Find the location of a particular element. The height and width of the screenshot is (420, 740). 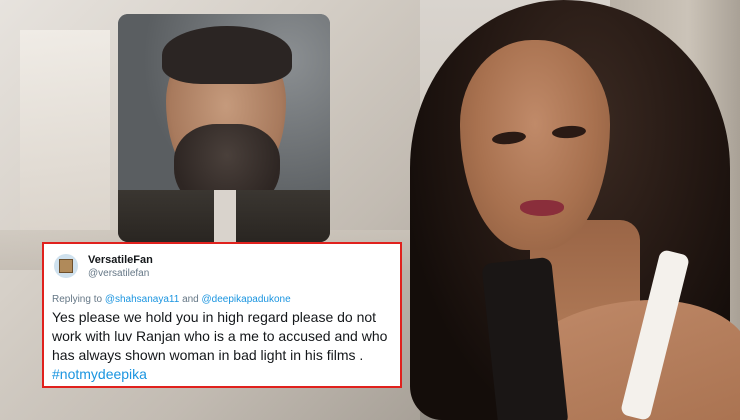

tweet-author-handle: @versatilefan is located at coordinates (118, 273).